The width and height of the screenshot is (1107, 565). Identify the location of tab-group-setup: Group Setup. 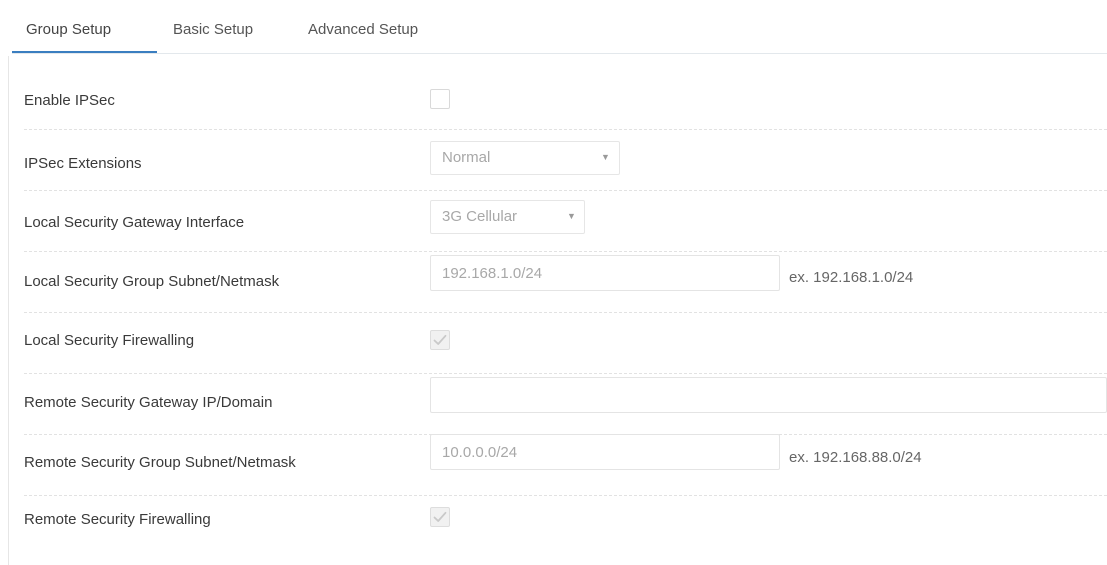
(68, 30).